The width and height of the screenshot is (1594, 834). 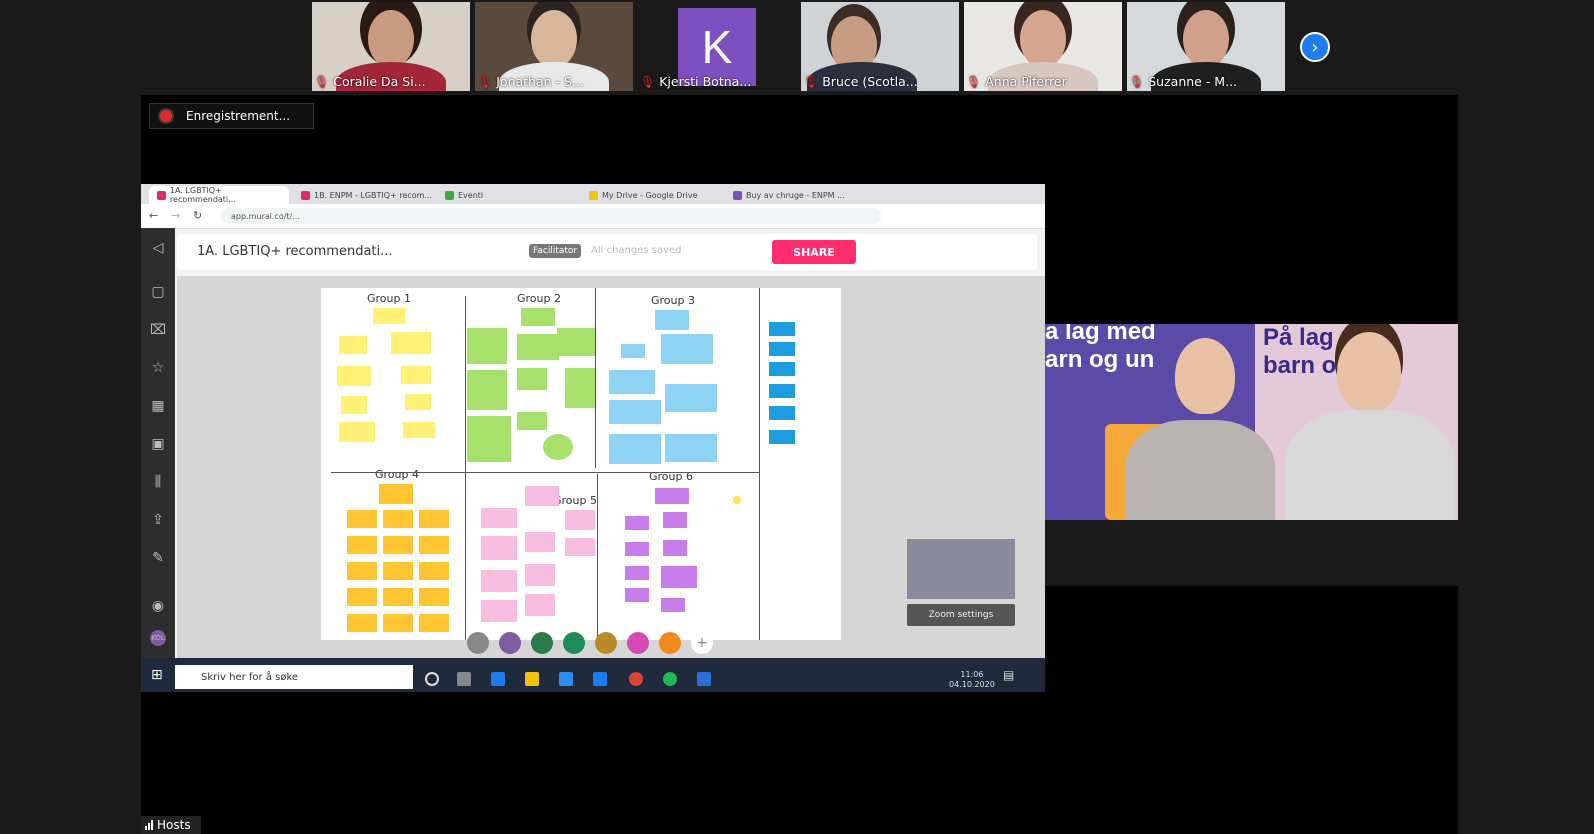 What do you see at coordinates (158, 482) in the screenshot?
I see `library-icon: ⫼` at bounding box center [158, 482].